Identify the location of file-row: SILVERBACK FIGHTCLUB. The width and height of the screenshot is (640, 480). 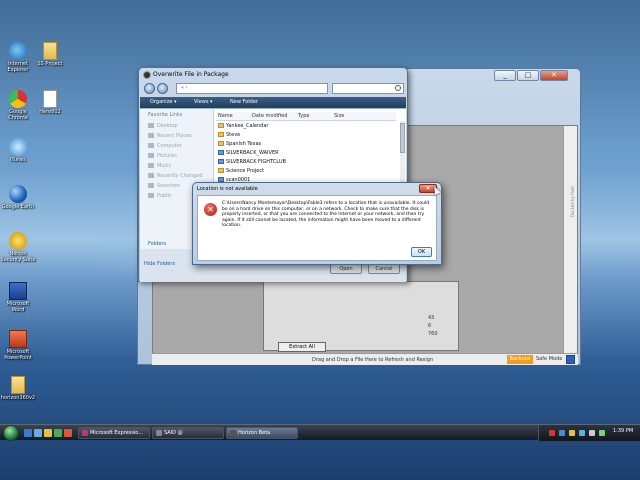
(252, 163).